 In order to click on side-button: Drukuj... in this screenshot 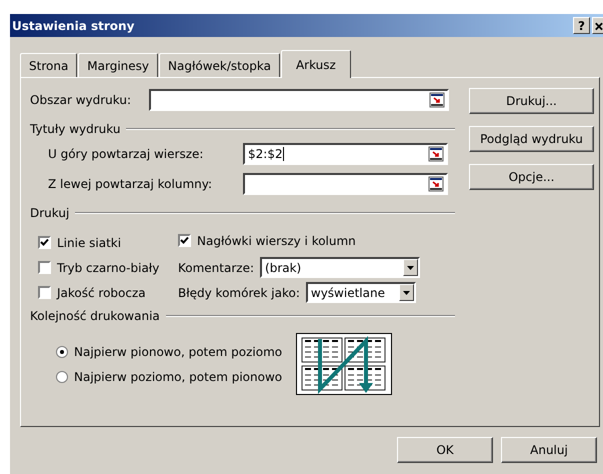, I will do `click(531, 101)`.